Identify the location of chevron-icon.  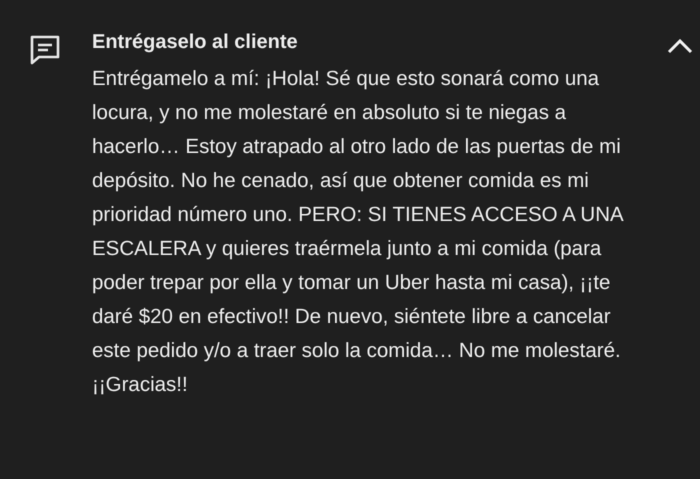
(680, 46).